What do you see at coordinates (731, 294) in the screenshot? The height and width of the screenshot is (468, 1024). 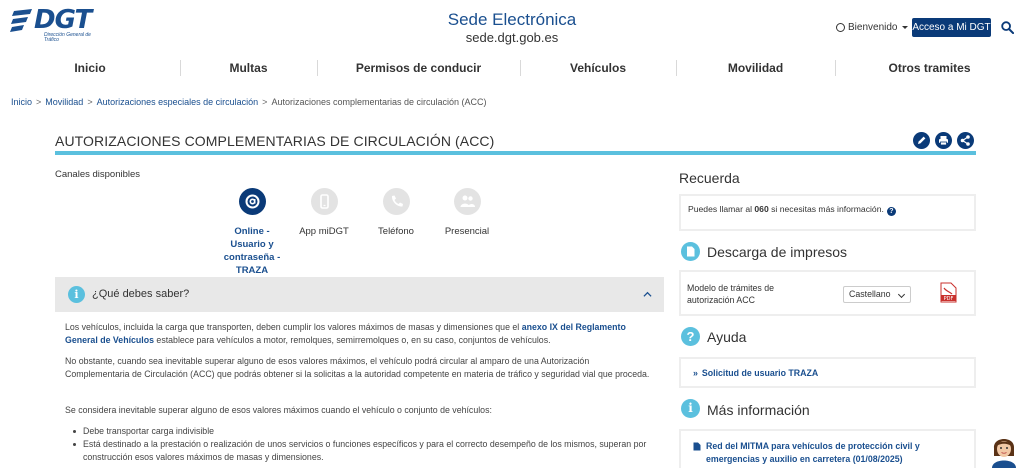 I see `model-label: Modelo de trámites de autorización ACC` at bounding box center [731, 294].